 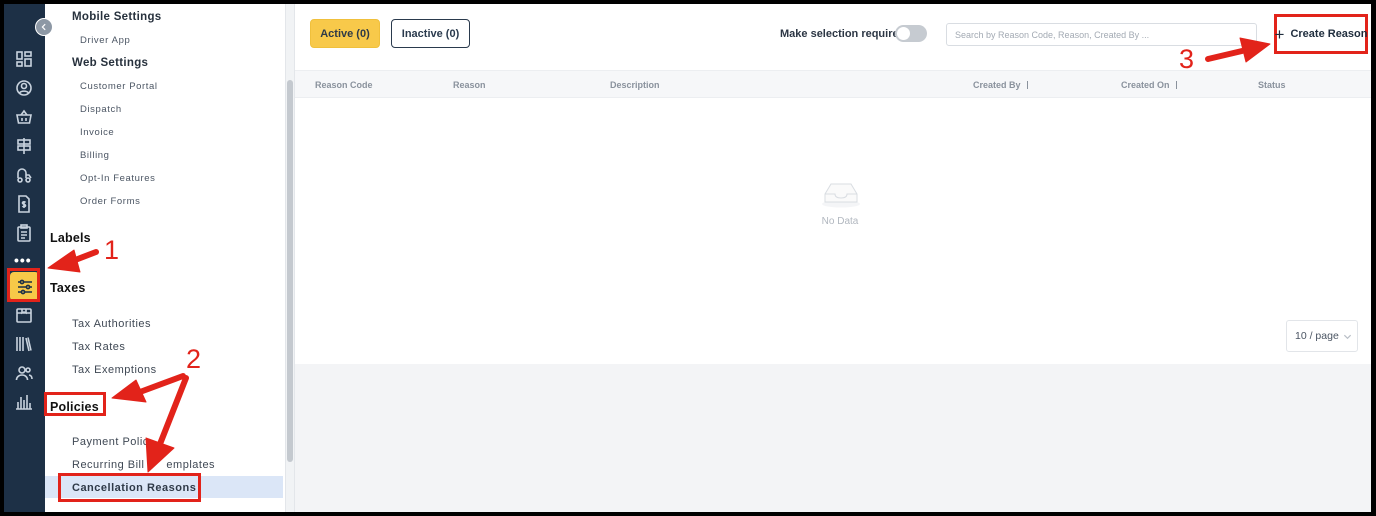 I want to click on icon-rail: •••, so click(x=24, y=258).